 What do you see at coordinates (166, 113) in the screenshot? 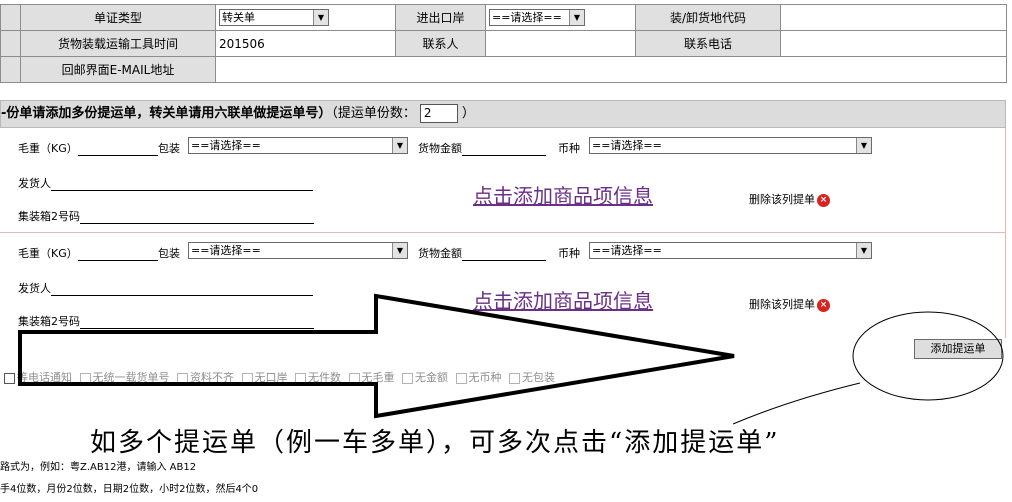
I see `bill-section-title: -份单请添加多份提运单，转关单请用六联单做提运单号）` at bounding box center [166, 113].